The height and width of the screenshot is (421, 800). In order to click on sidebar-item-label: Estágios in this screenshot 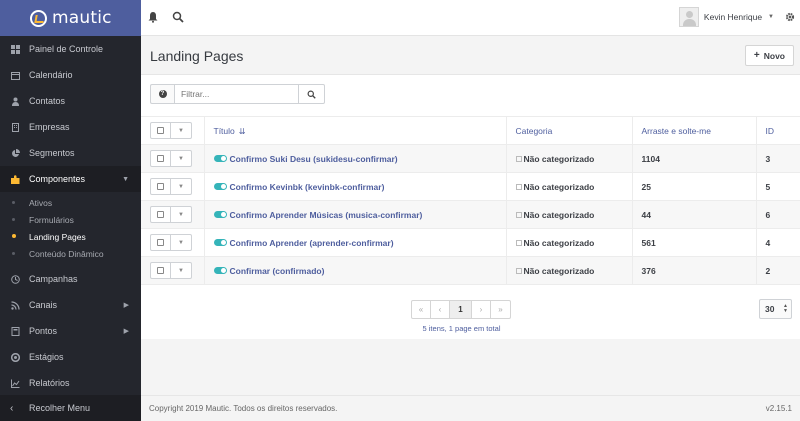, I will do `click(46, 357)`.